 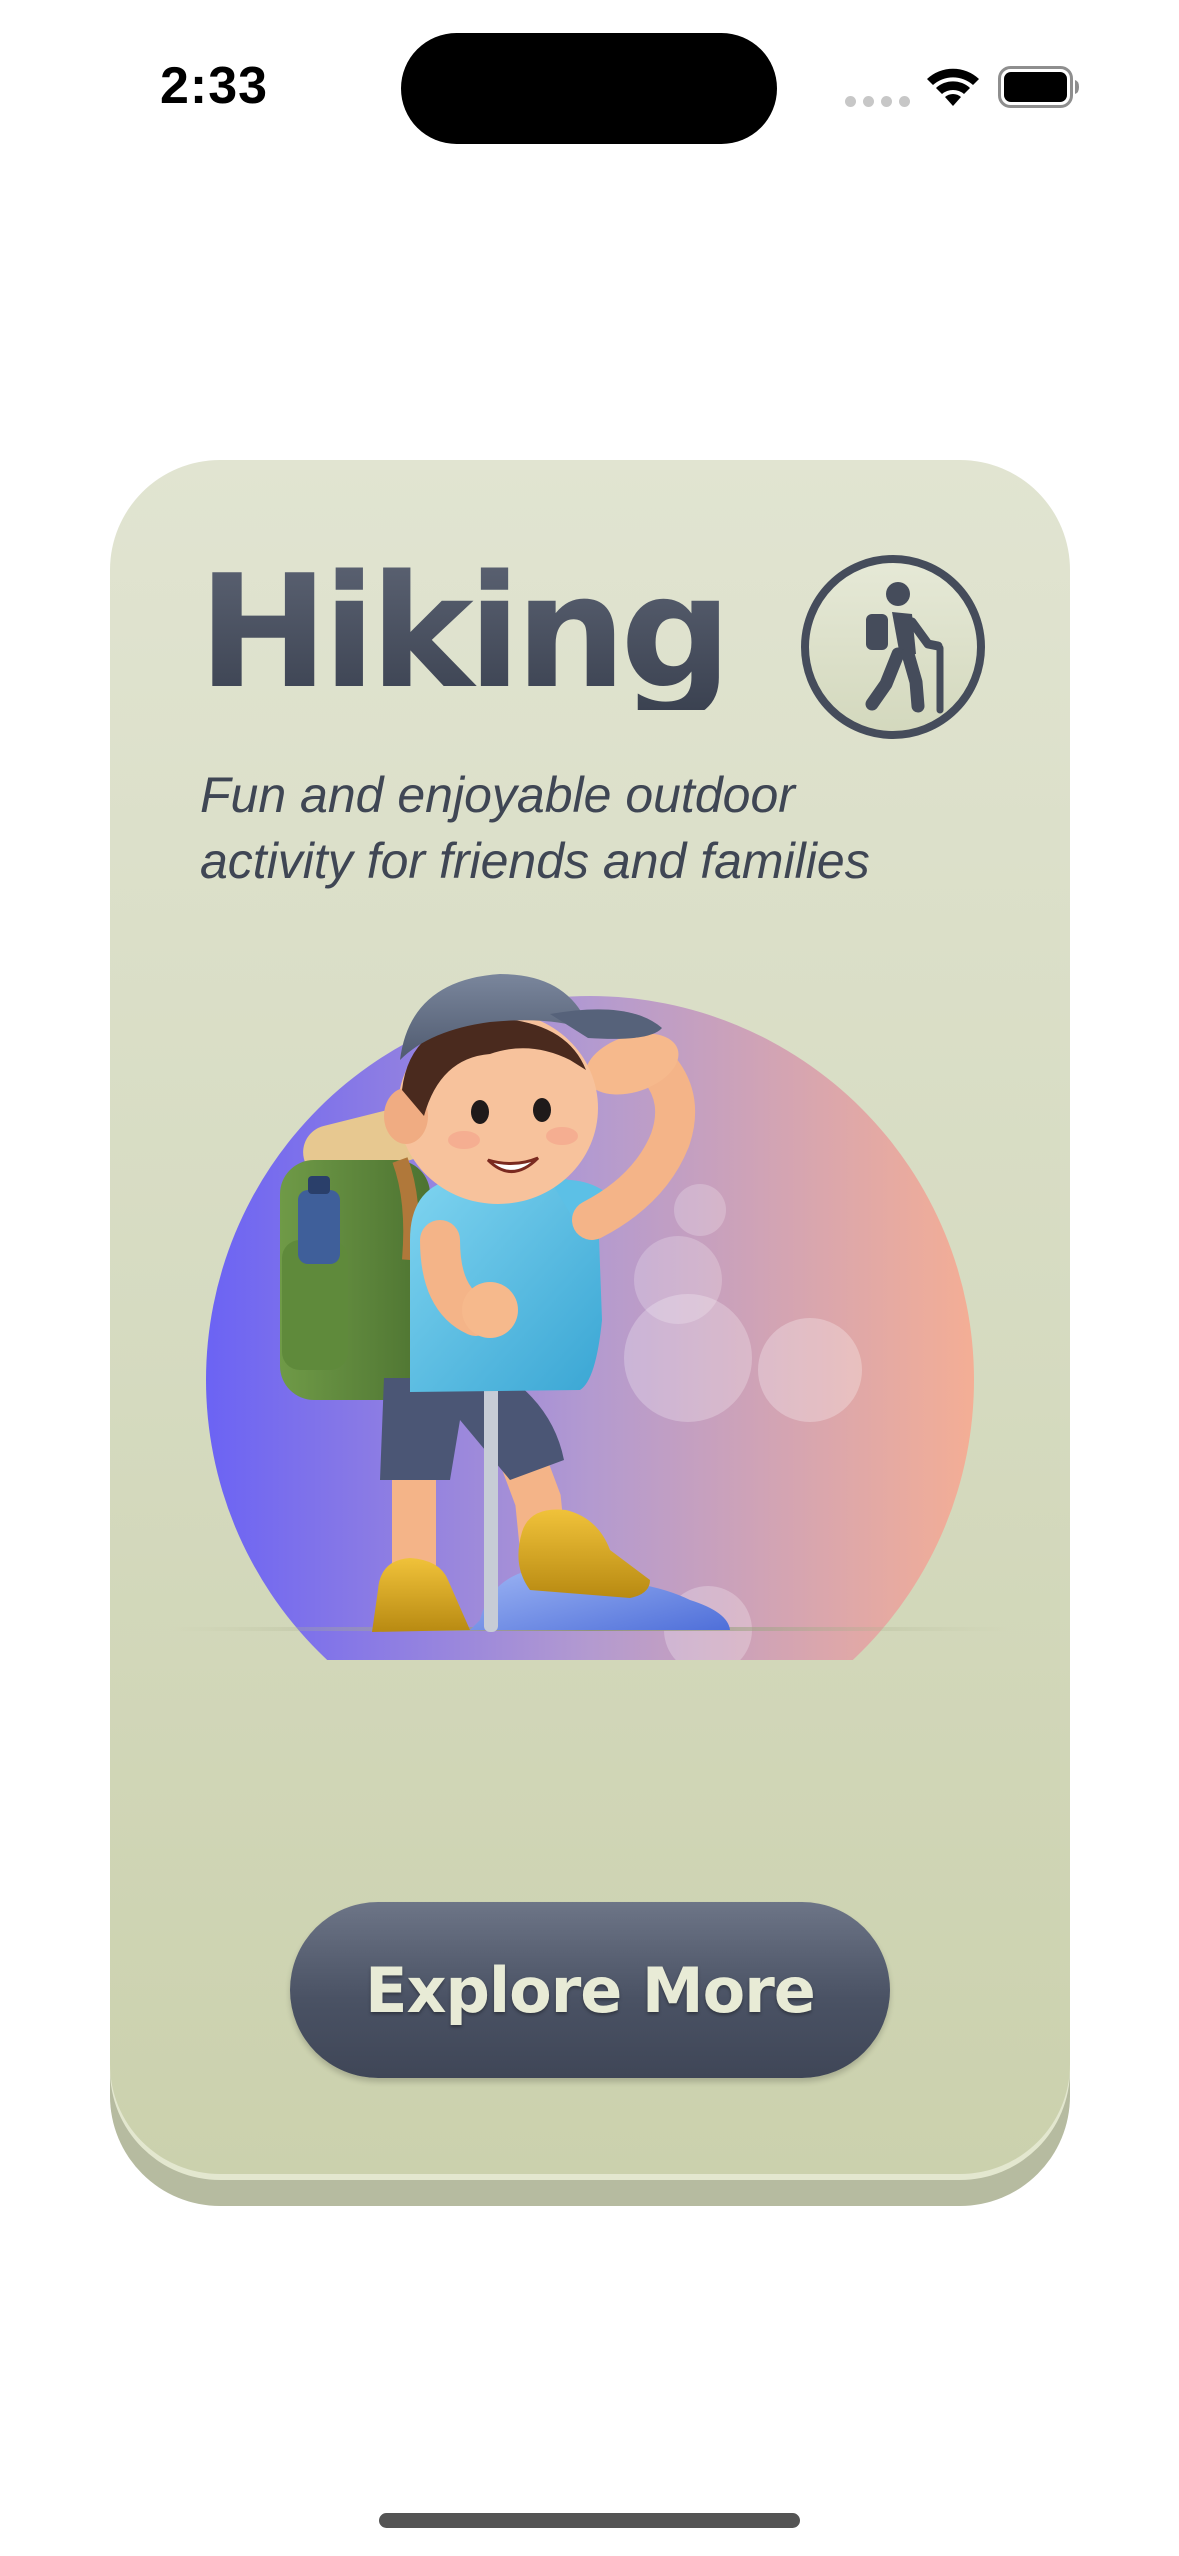 What do you see at coordinates (1038, 87) in the screenshot?
I see `battery-icon` at bounding box center [1038, 87].